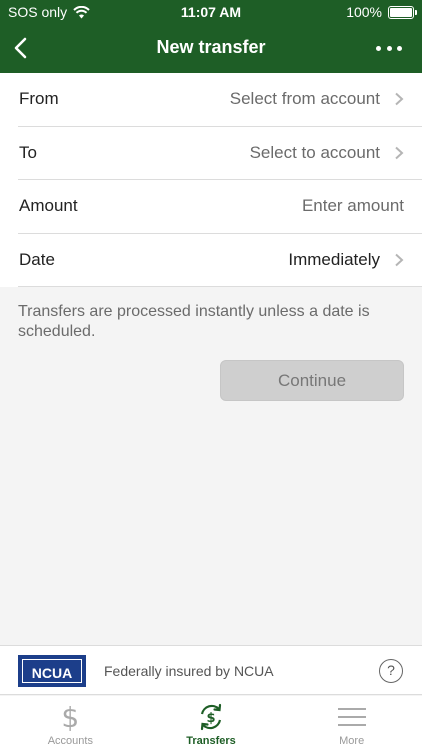  I want to click on date-value: Immediately, so click(334, 259).